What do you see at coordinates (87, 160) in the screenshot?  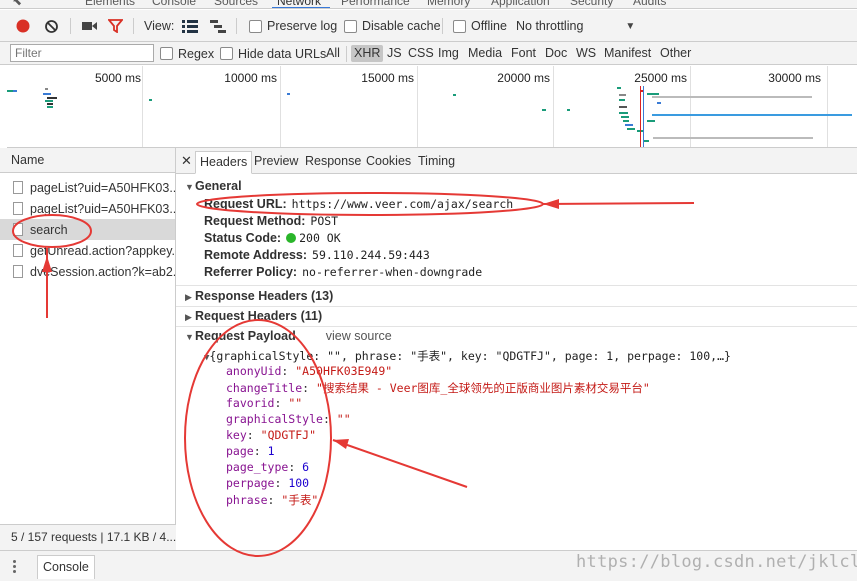 I see `name-column-header: Name` at bounding box center [87, 160].